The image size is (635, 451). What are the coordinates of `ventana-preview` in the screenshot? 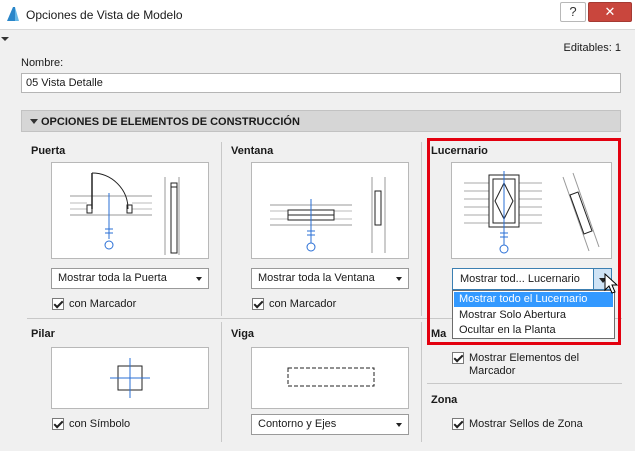 It's located at (330, 210).